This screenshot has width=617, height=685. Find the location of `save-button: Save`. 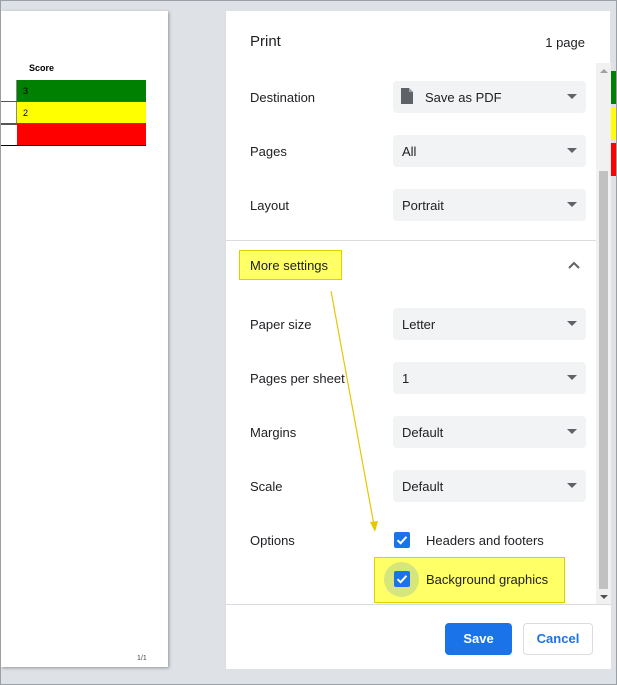

save-button: Save is located at coordinates (478, 639).